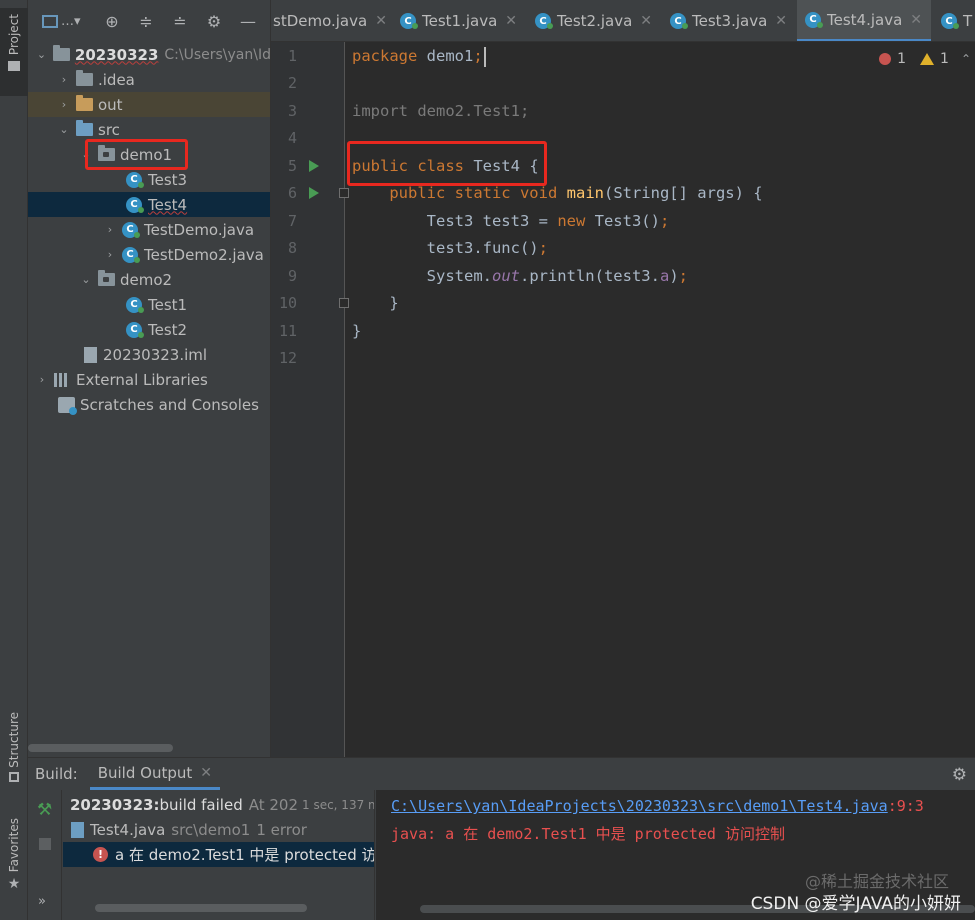 Image resolution: width=975 pixels, height=920 pixels. Describe the element at coordinates (149, 404) in the screenshot. I see `tree-item-scratches: Scratches and Consoles` at that location.